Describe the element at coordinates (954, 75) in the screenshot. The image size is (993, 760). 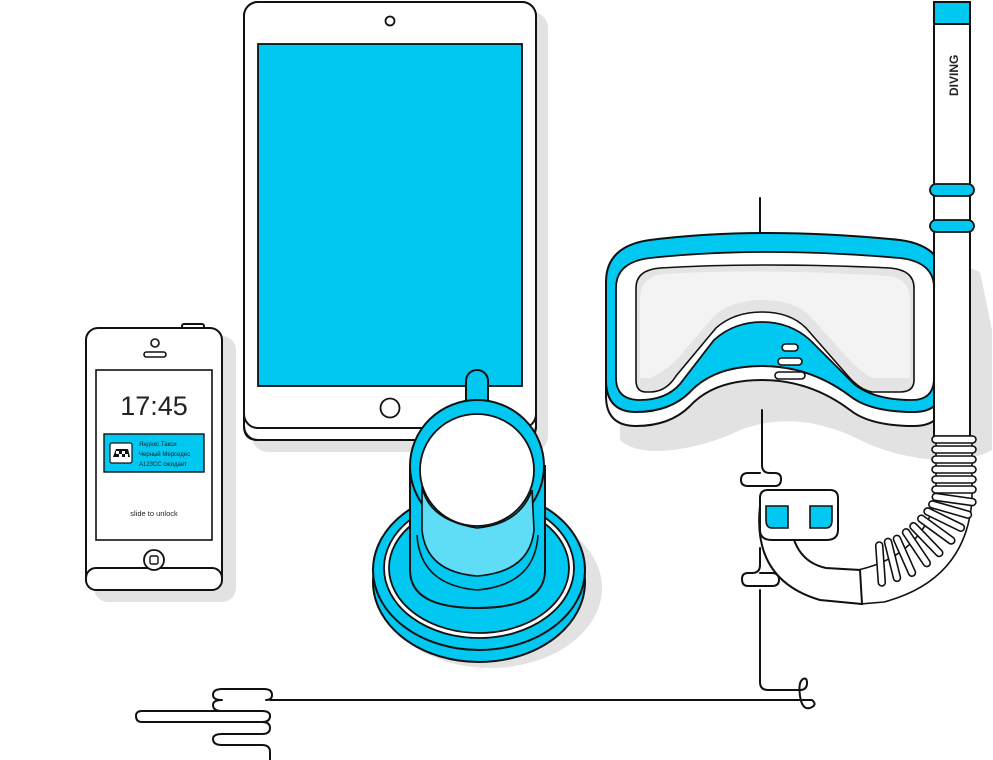
I see `snorkel-label: DIVING` at that location.